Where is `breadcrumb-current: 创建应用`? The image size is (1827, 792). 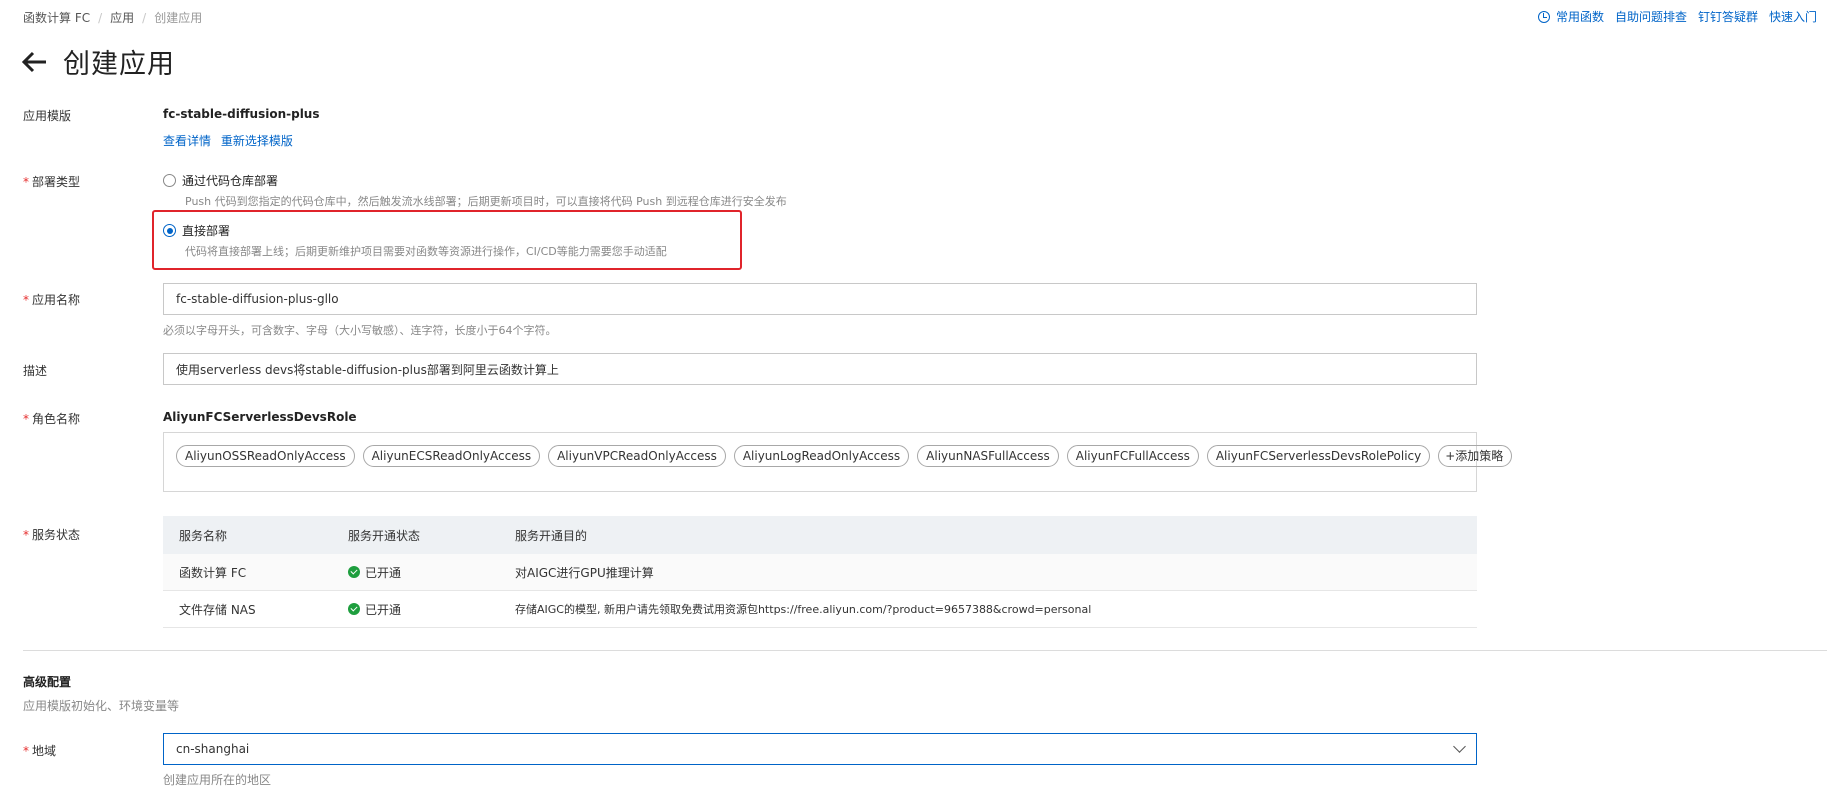 breadcrumb-current: 创建应用 is located at coordinates (178, 18).